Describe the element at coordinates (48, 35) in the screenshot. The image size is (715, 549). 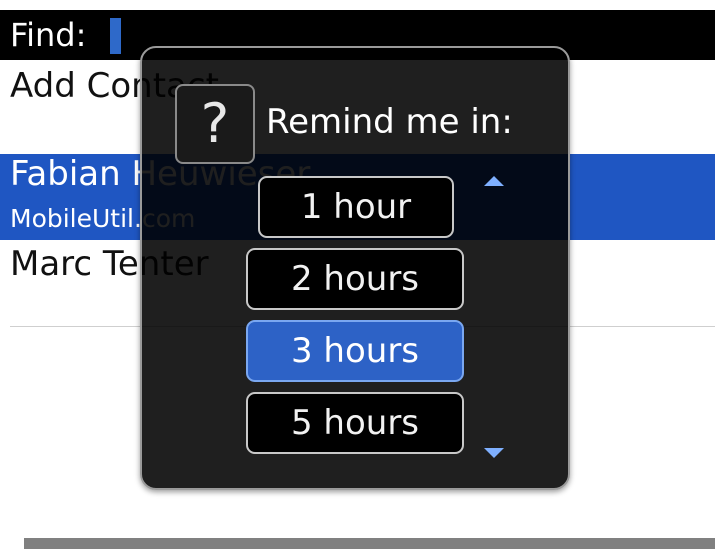
I see `find-label: Find:` at that location.